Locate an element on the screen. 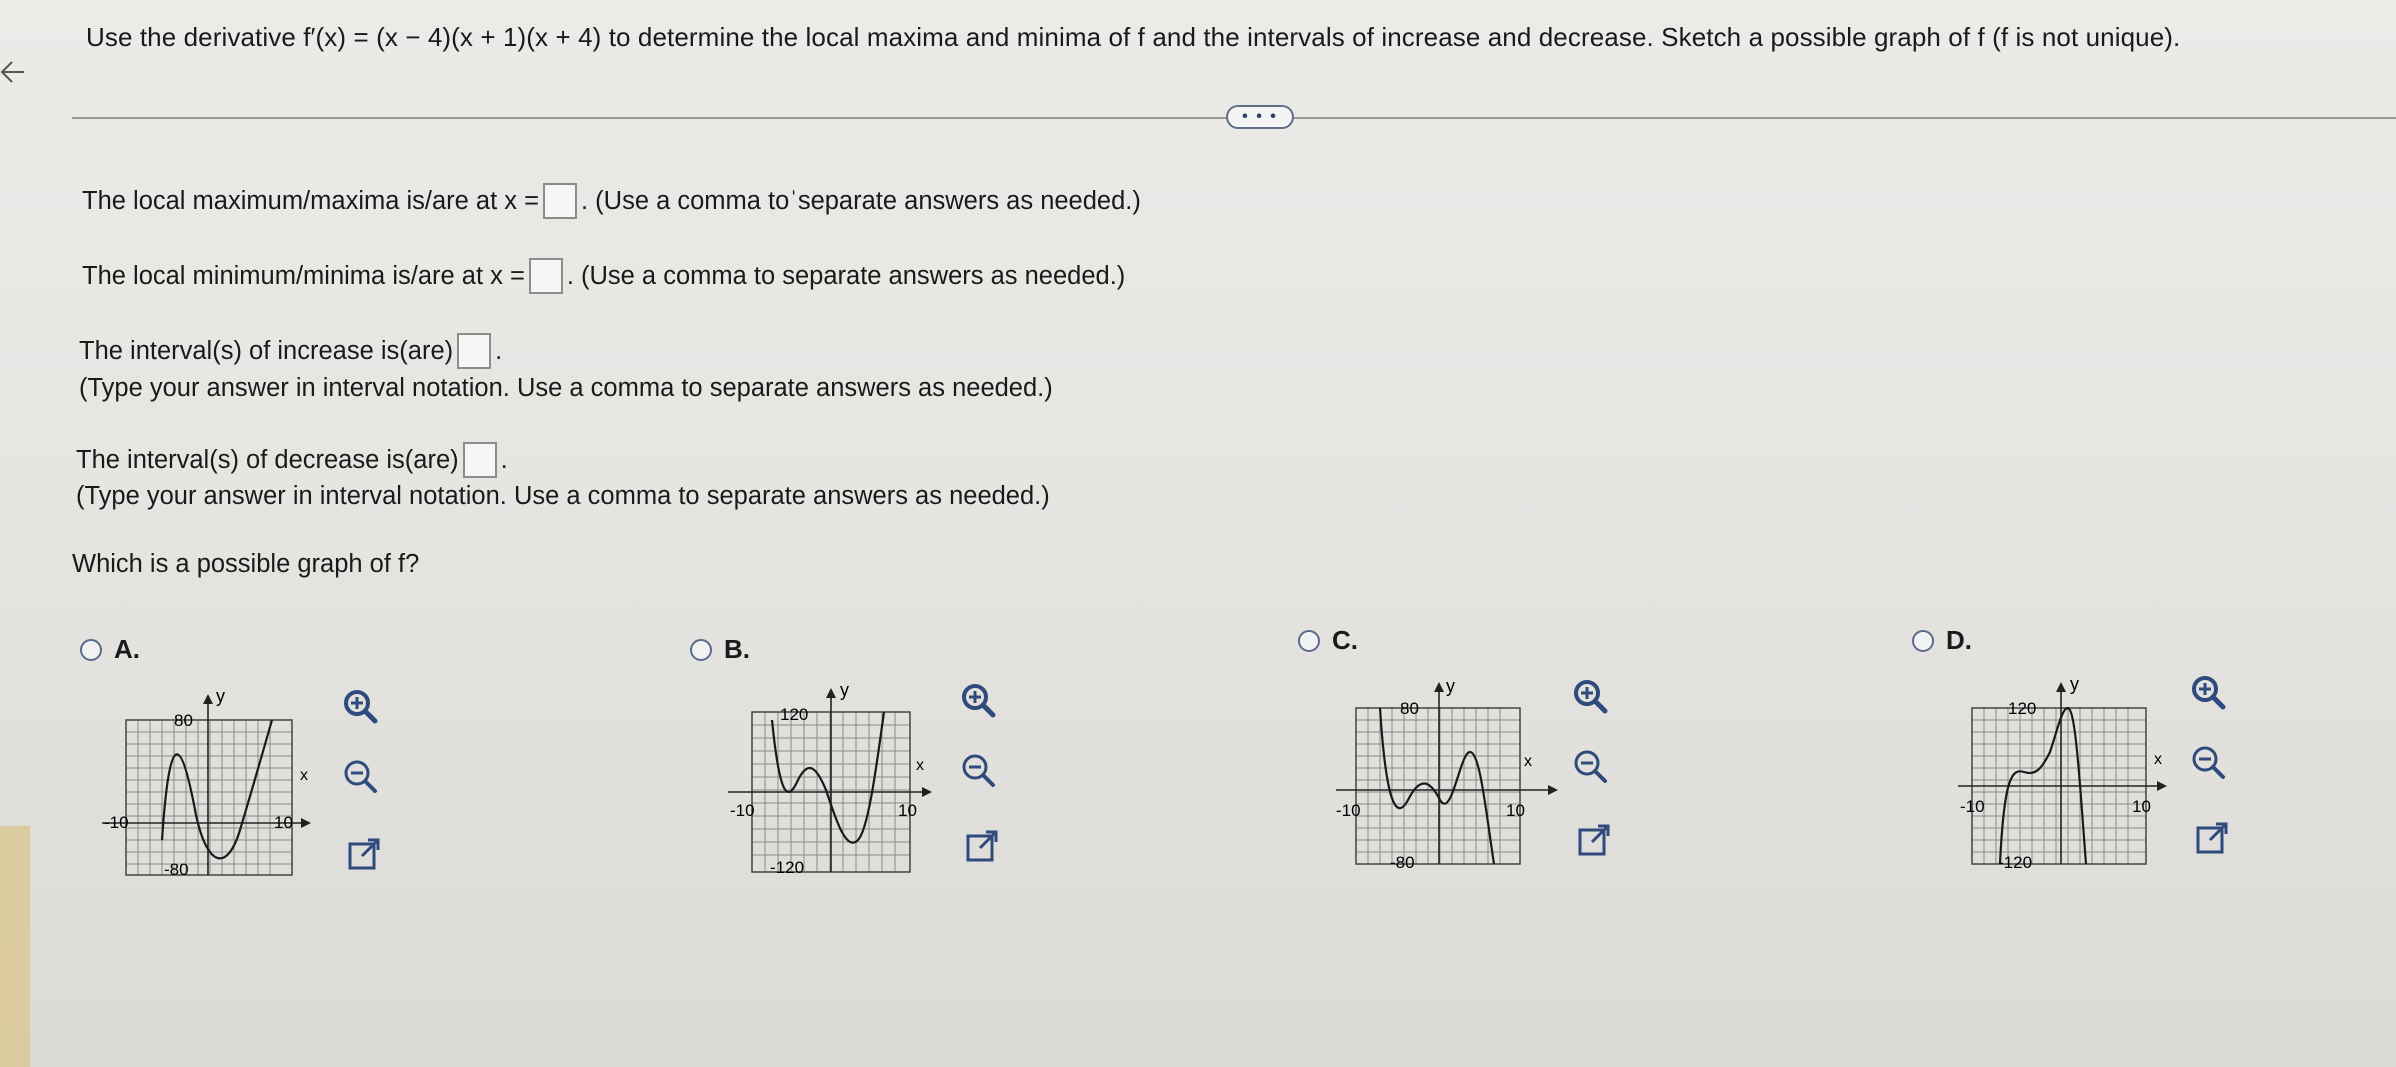 The width and height of the screenshot is (2396, 1067). graph-b-ytop: 120 is located at coordinates (794, 714).